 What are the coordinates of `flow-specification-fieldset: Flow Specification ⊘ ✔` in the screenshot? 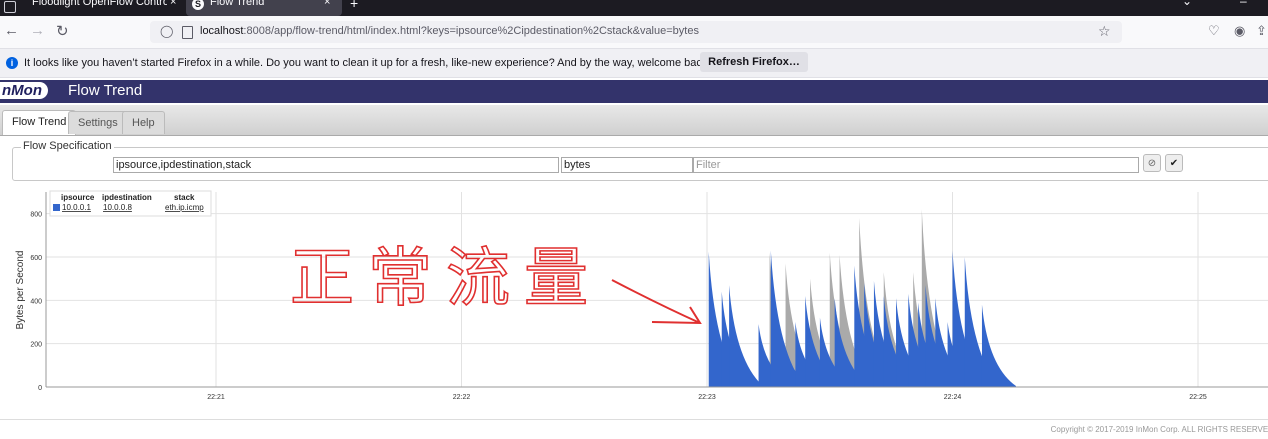 It's located at (640, 160).